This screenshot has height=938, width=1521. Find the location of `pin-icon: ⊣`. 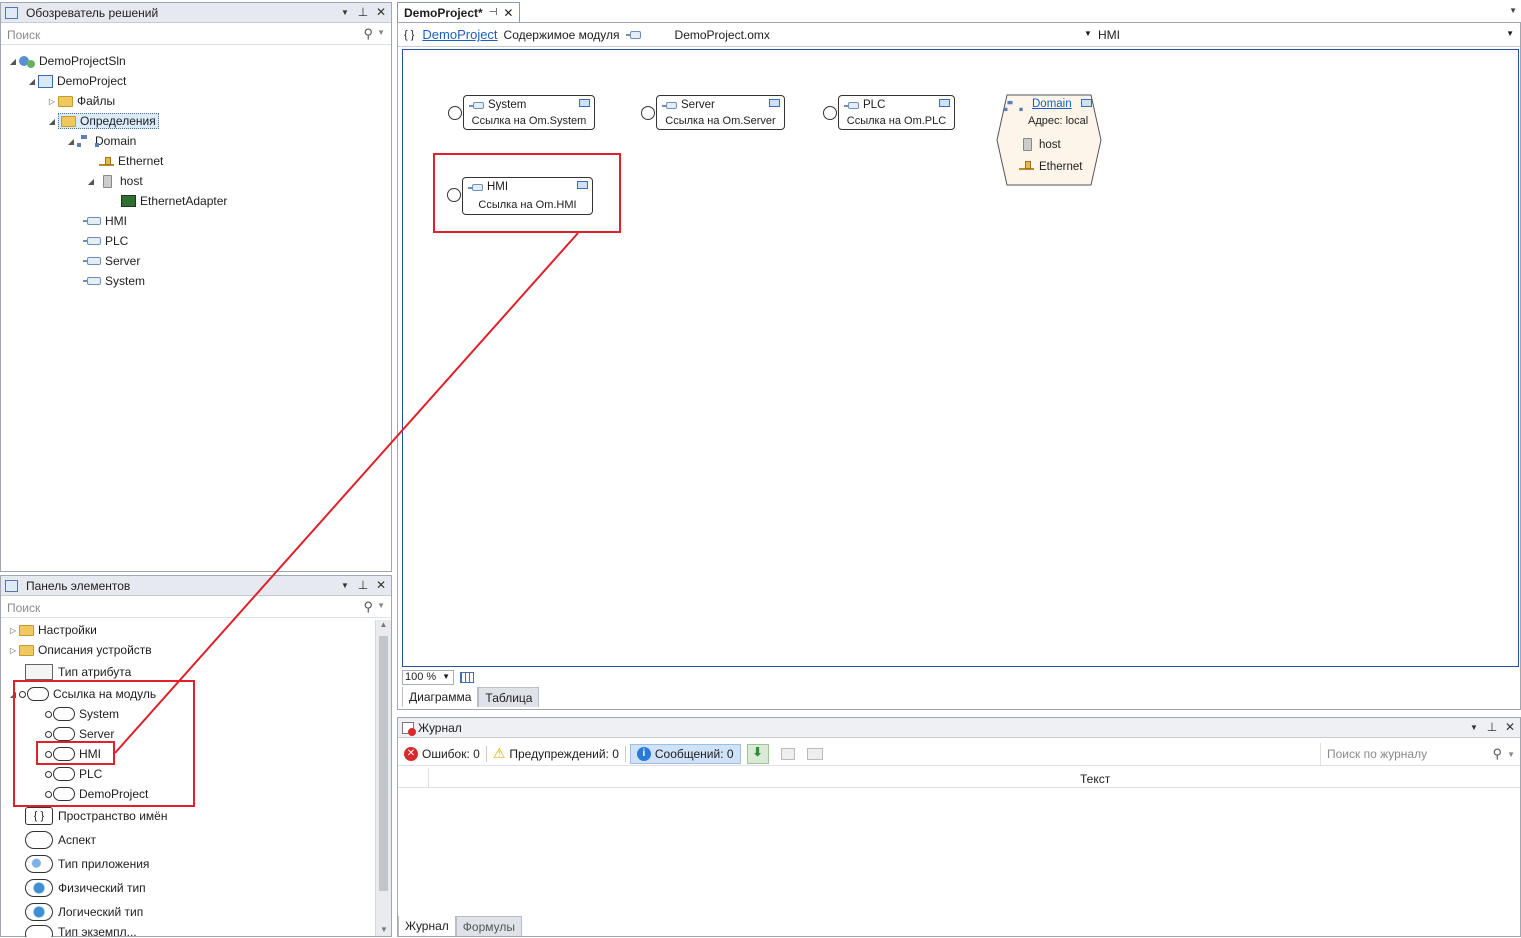

pin-icon: ⊣ is located at coordinates (493, 12).